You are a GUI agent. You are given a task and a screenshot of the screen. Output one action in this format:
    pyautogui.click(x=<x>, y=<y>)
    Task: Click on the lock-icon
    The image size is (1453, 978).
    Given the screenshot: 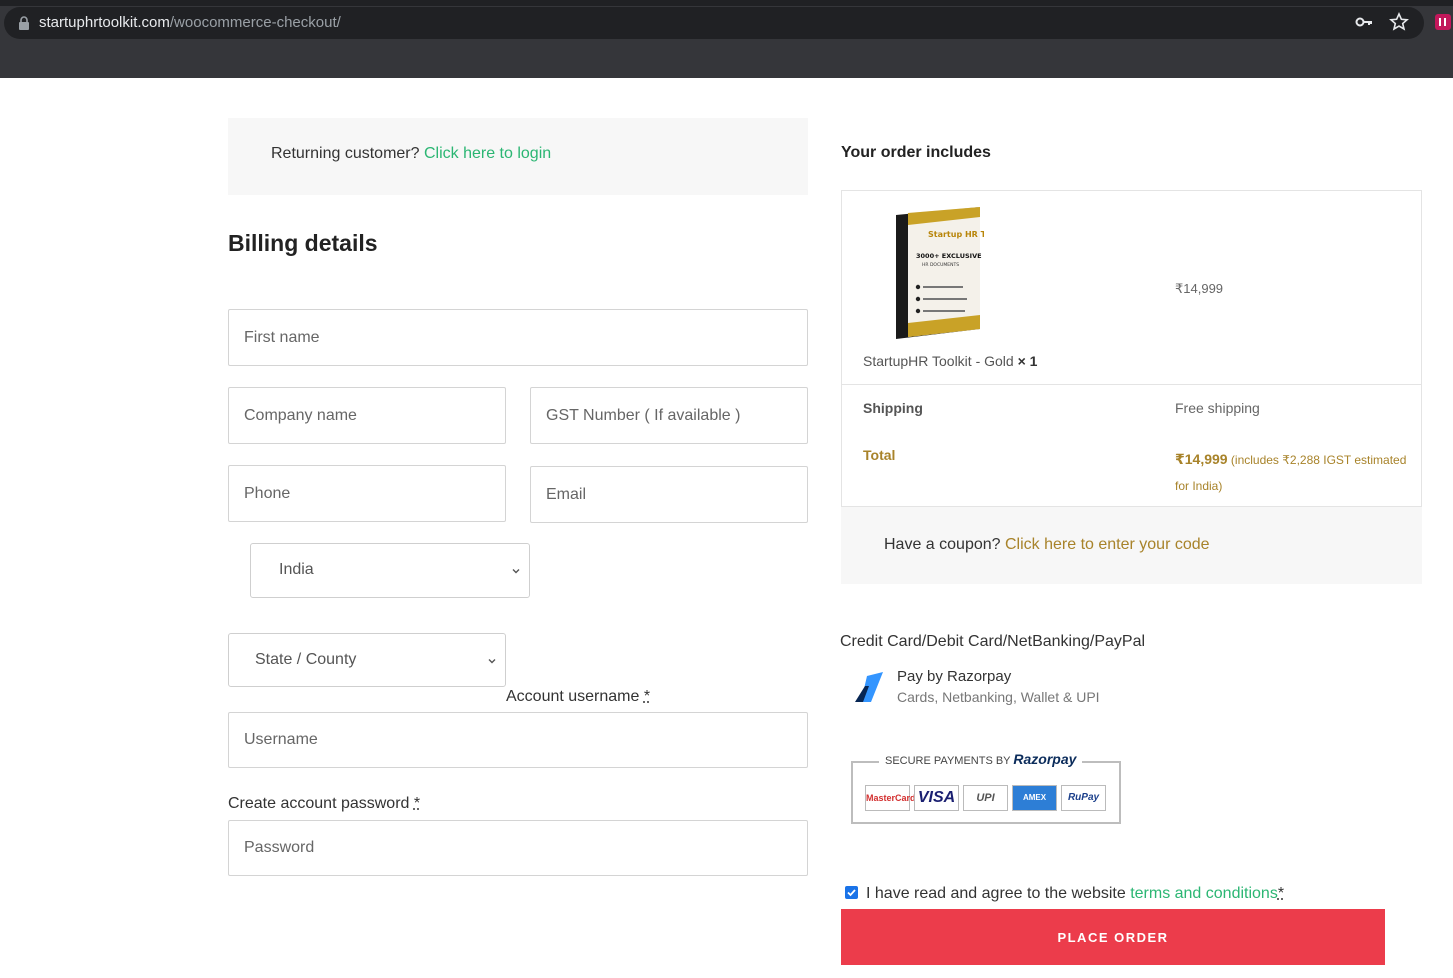 What is the action you would take?
    pyautogui.click(x=24, y=23)
    